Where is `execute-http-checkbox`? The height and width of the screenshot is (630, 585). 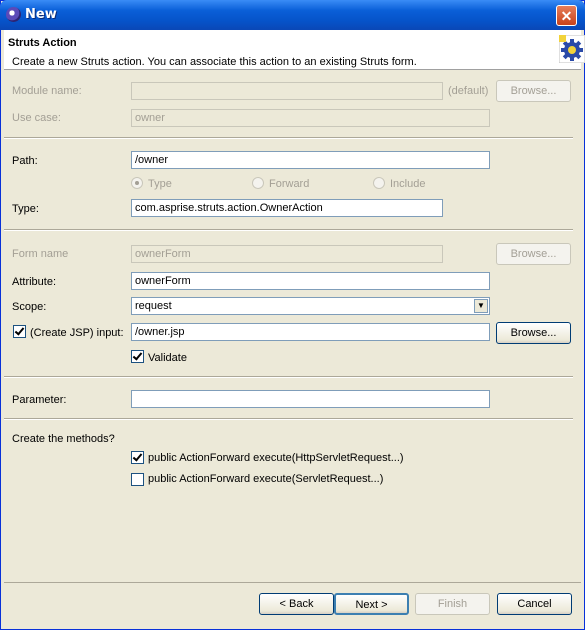 execute-http-checkbox is located at coordinates (137, 457).